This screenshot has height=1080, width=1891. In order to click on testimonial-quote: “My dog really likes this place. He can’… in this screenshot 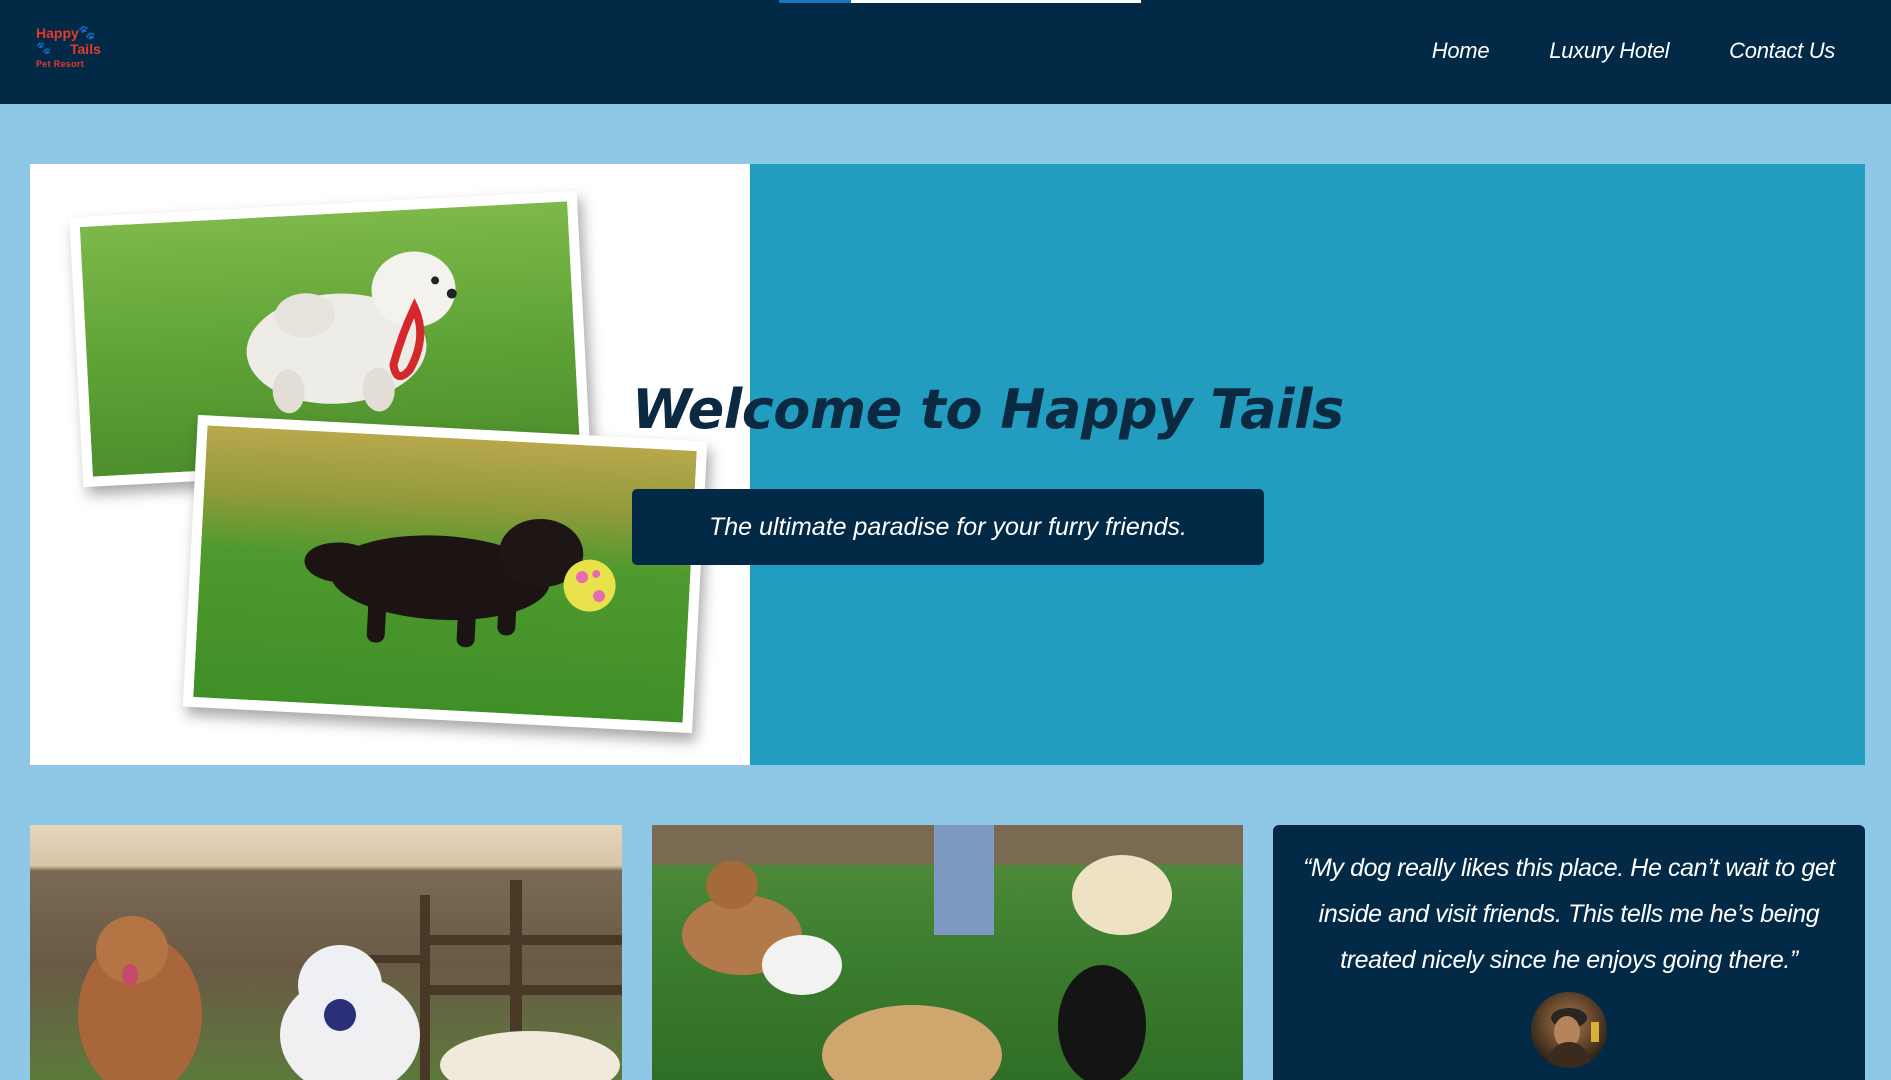, I will do `click(1569, 914)`.